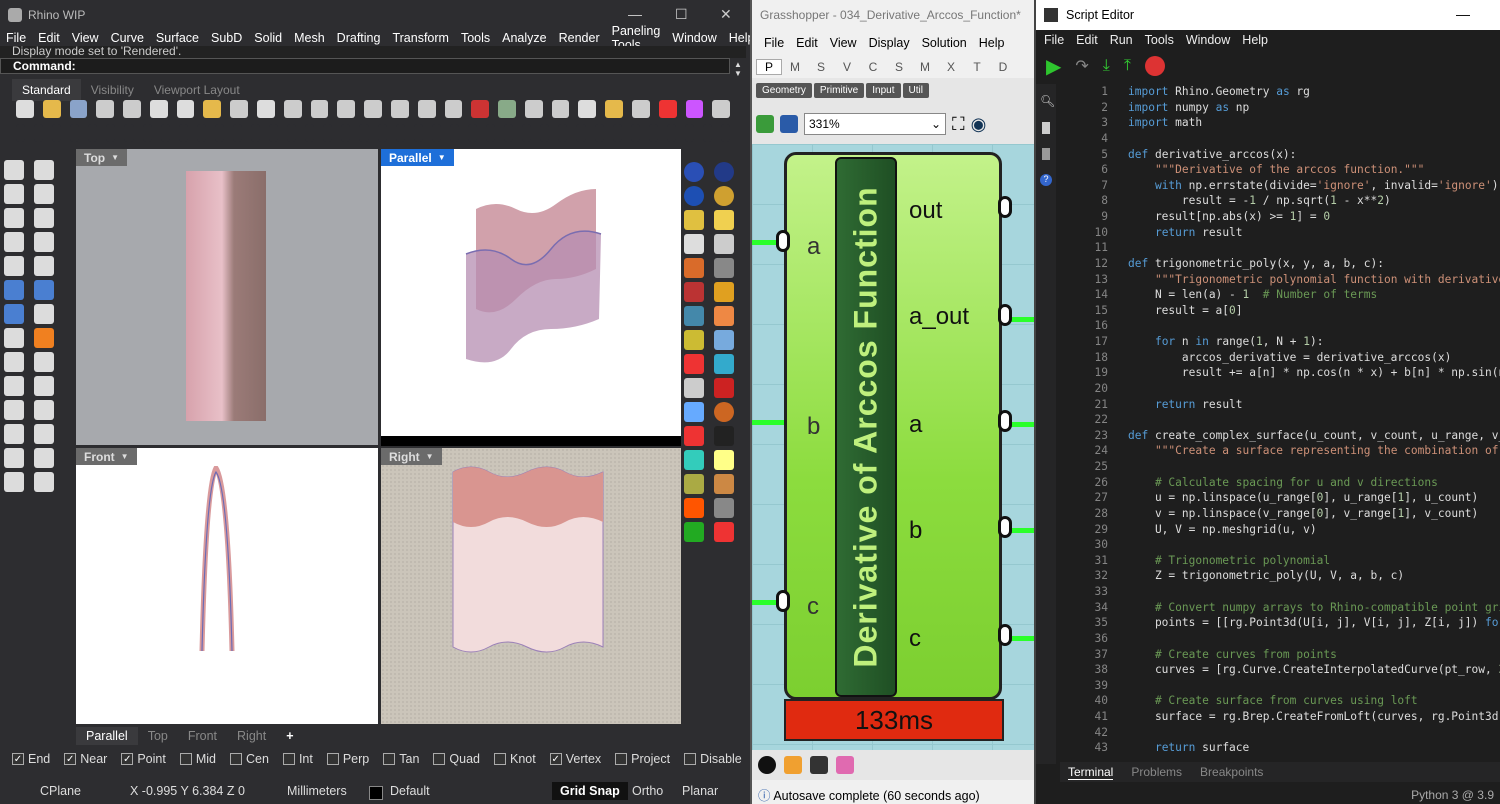 The image size is (1500, 804). Describe the element at coordinates (292, 109) in the screenshot. I see `rotate-view-icon` at that location.